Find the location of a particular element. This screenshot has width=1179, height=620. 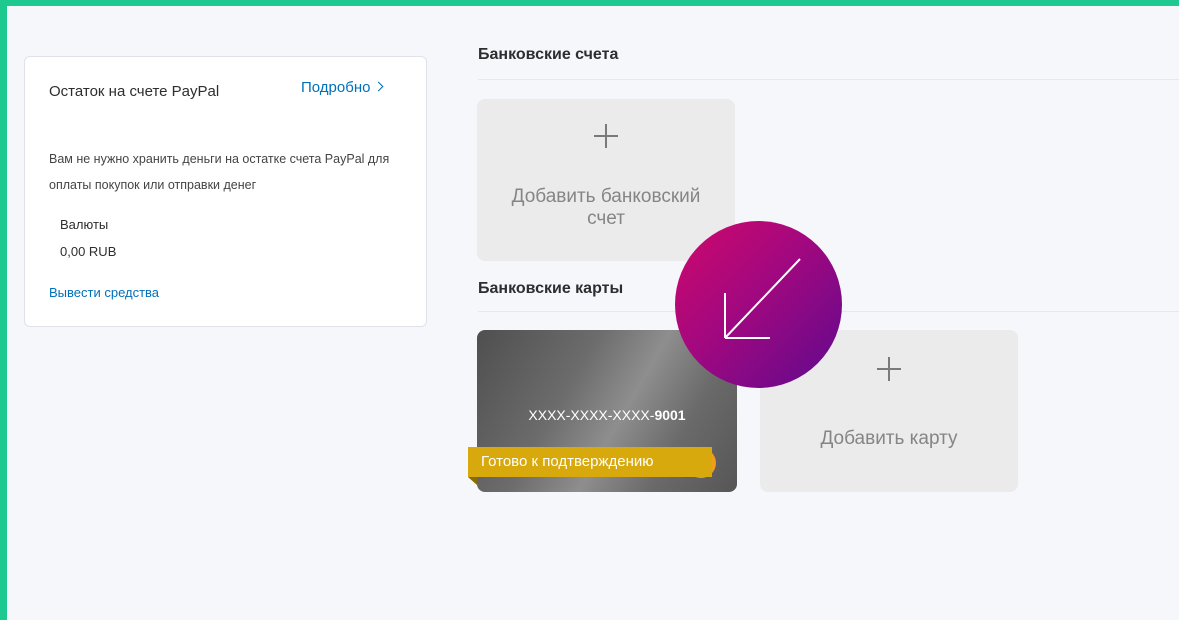

withdraw-funds-link: Вывести средства is located at coordinates (104, 292).